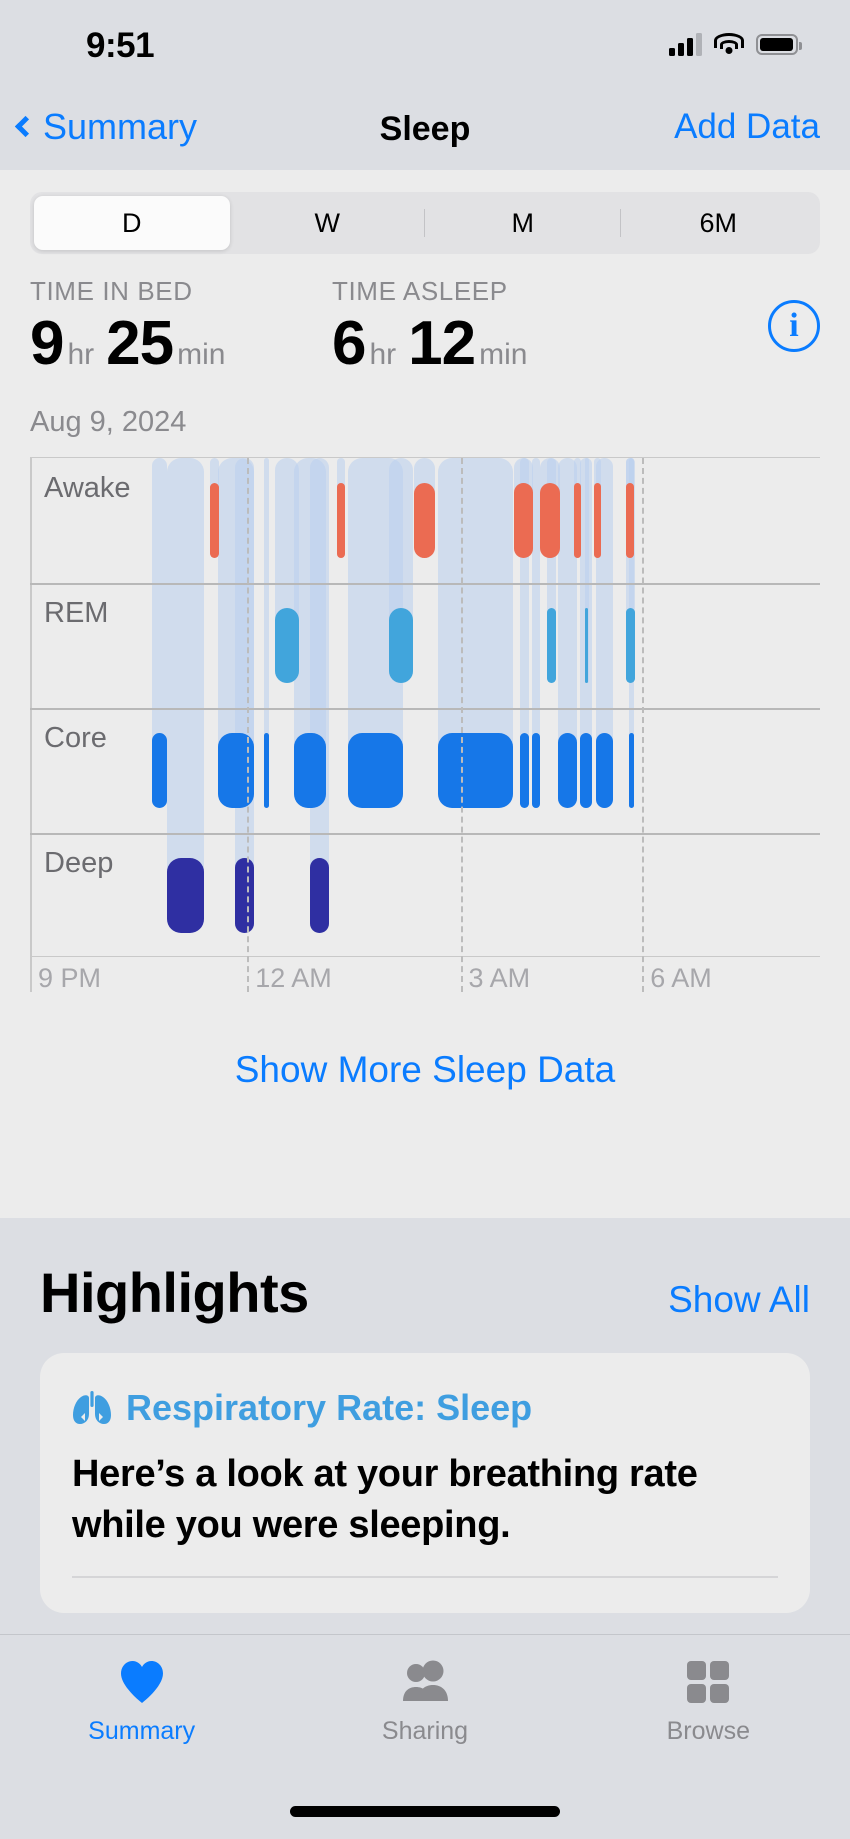 This screenshot has width=850, height=1839. Describe the element at coordinates (420, 291) in the screenshot. I see `time-asleep-label: TIME ASLEEP` at that location.